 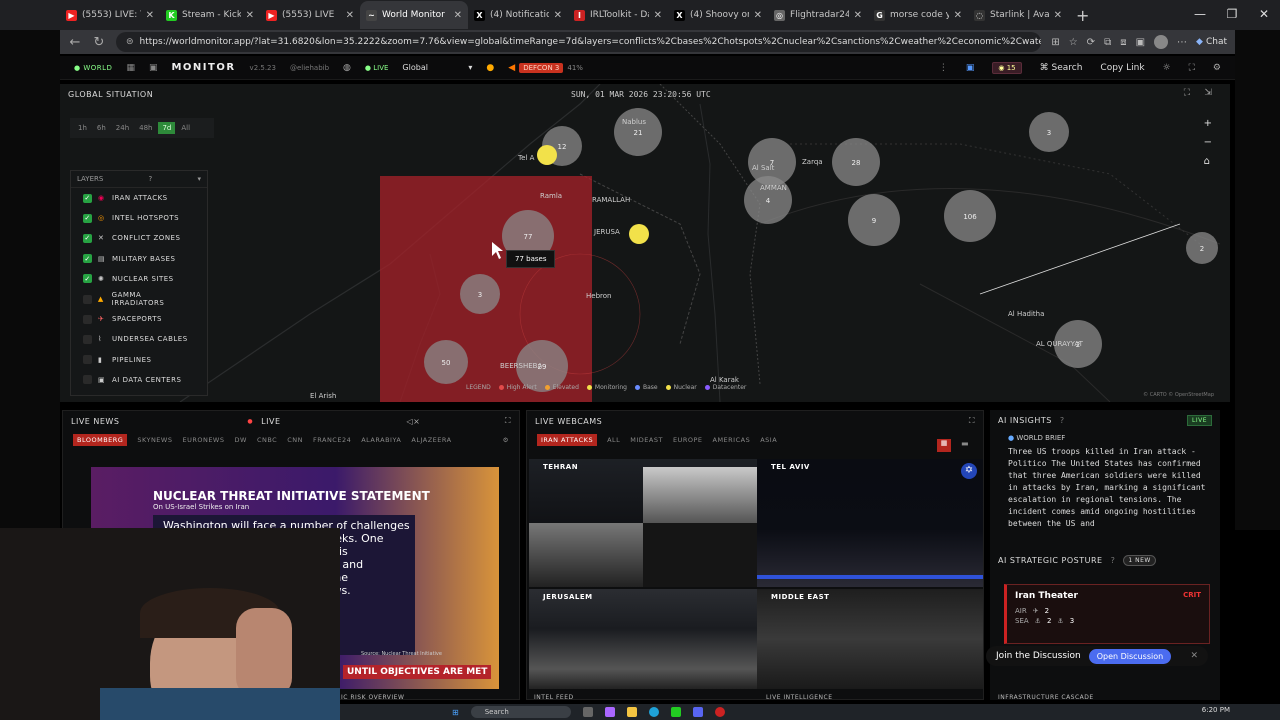 I want to click on restore-icon: ❐, so click(x=1232, y=15).